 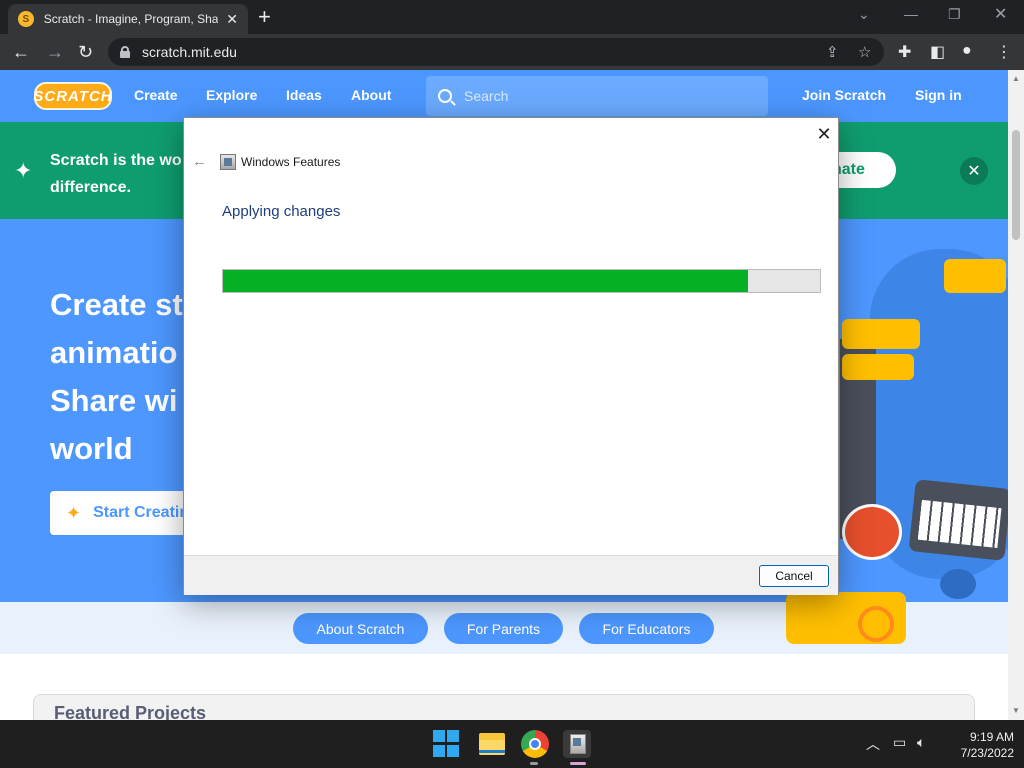 I want to click on chrome-menu-icon: ⋮, so click(x=1004, y=52).